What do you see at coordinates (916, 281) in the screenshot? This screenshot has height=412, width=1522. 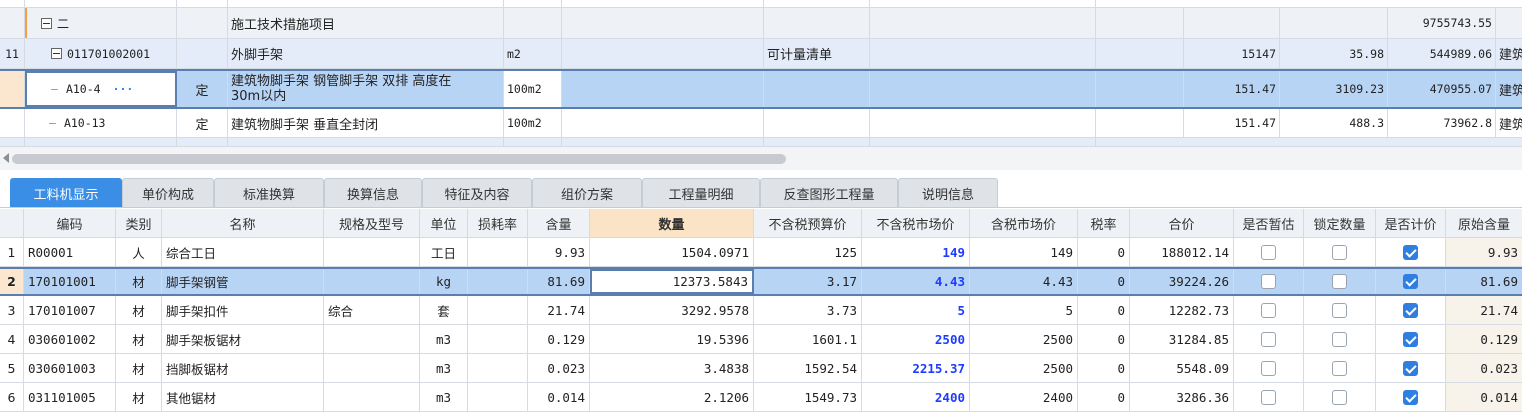 I see `cell-market-price: 4.43` at bounding box center [916, 281].